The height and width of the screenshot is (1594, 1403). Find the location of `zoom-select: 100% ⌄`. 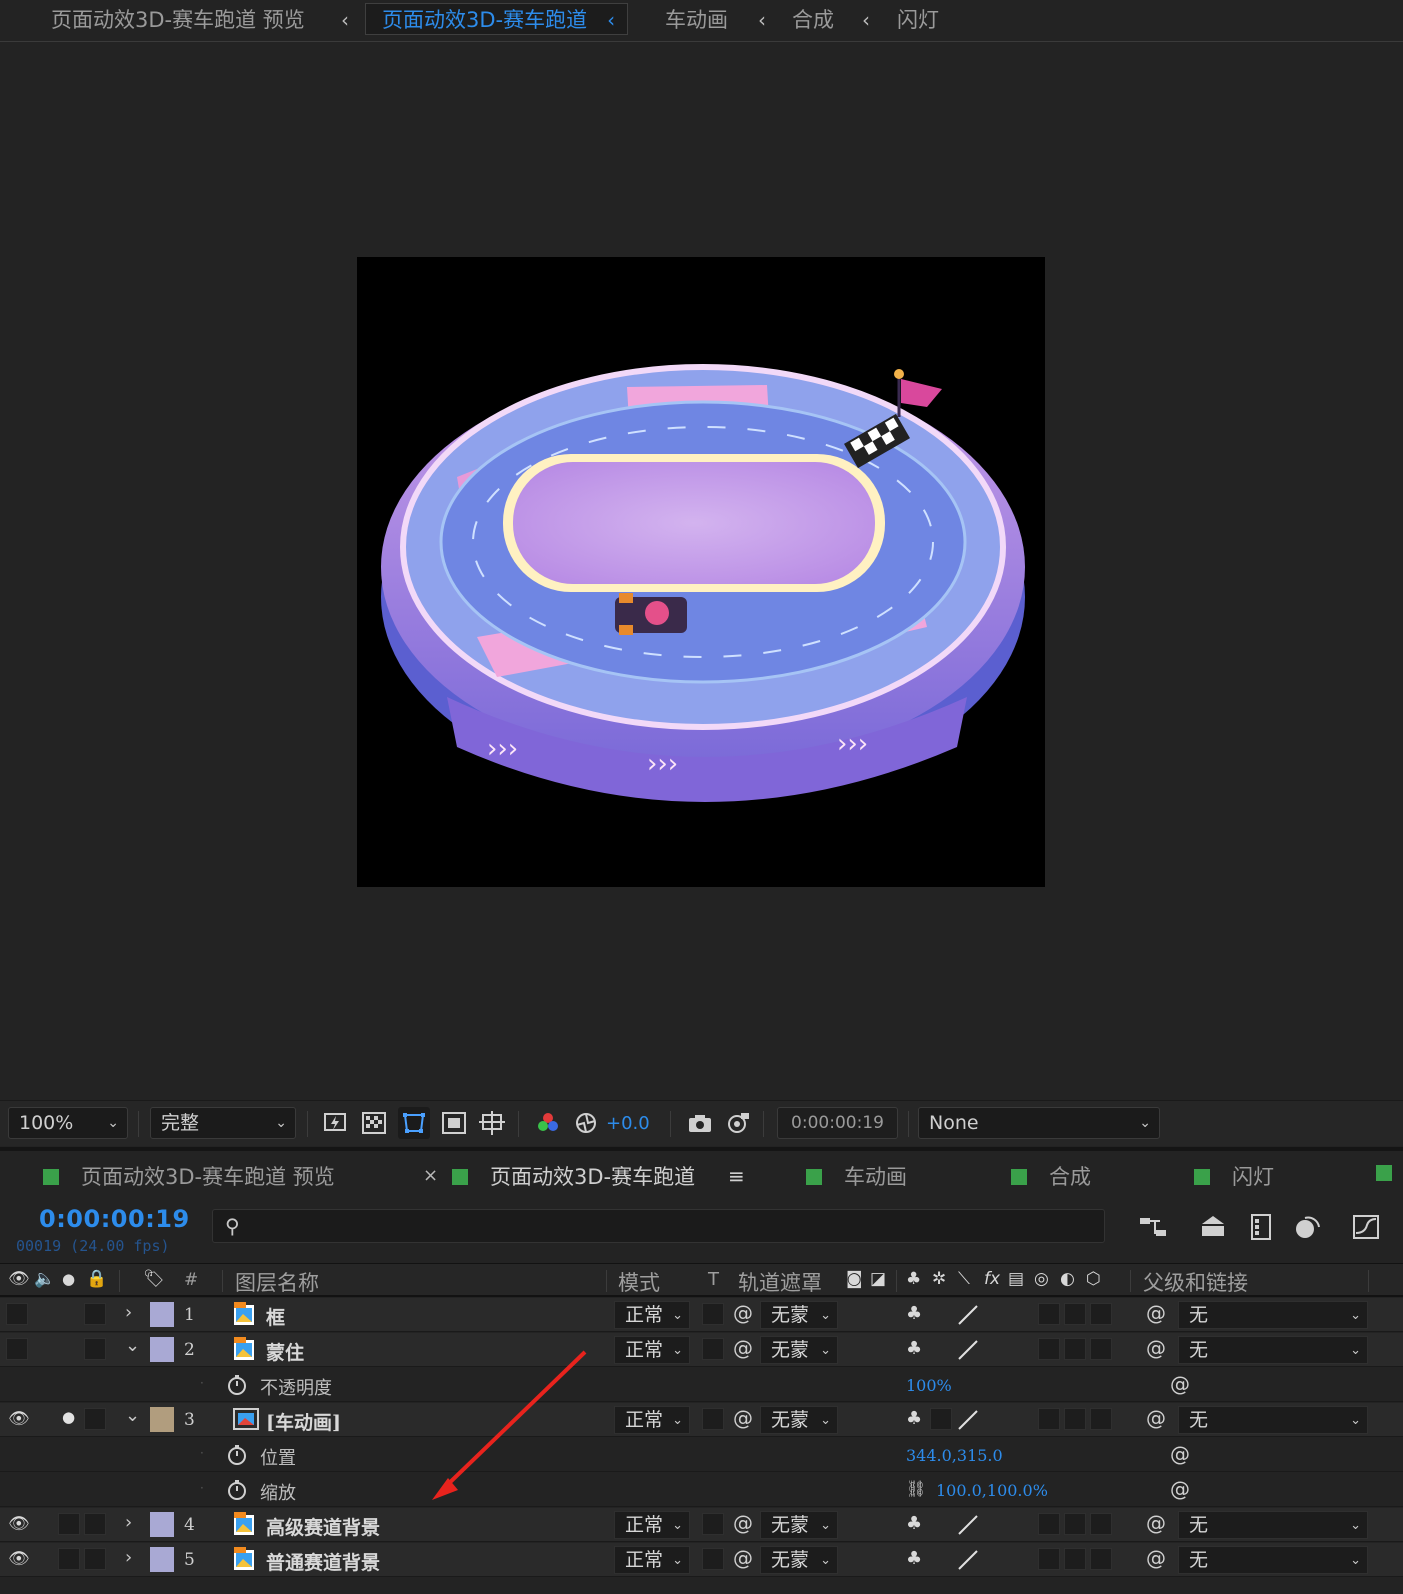

zoom-select: 100% ⌄ is located at coordinates (68, 1123).